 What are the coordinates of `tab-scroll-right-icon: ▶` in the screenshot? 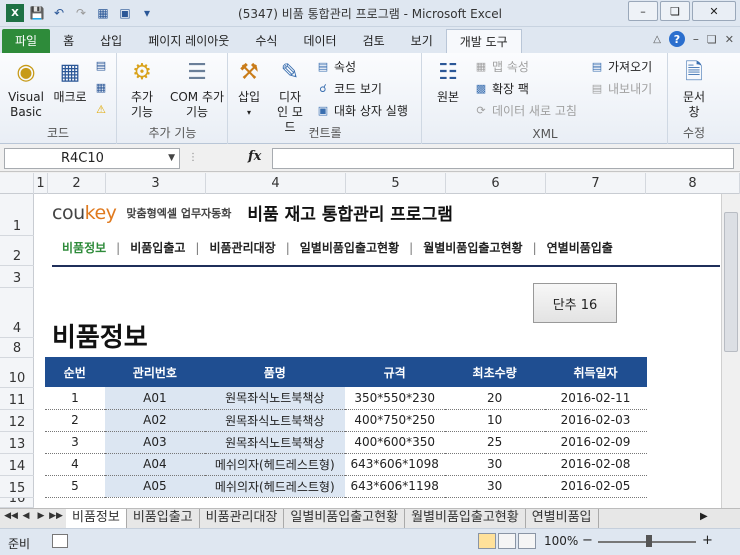 It's located at (704, 516).